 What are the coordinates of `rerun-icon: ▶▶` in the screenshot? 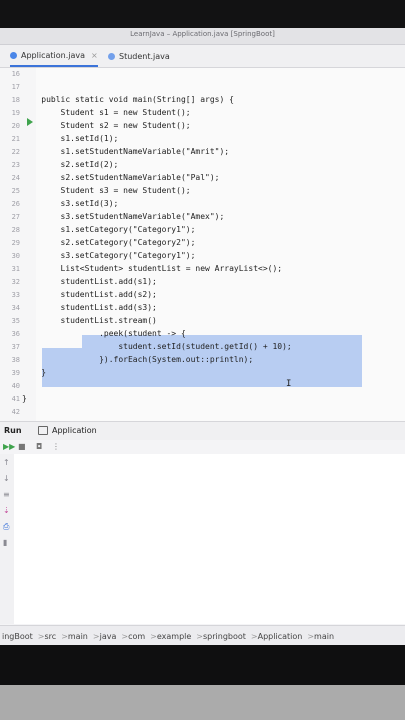 It's located at (9, 446).